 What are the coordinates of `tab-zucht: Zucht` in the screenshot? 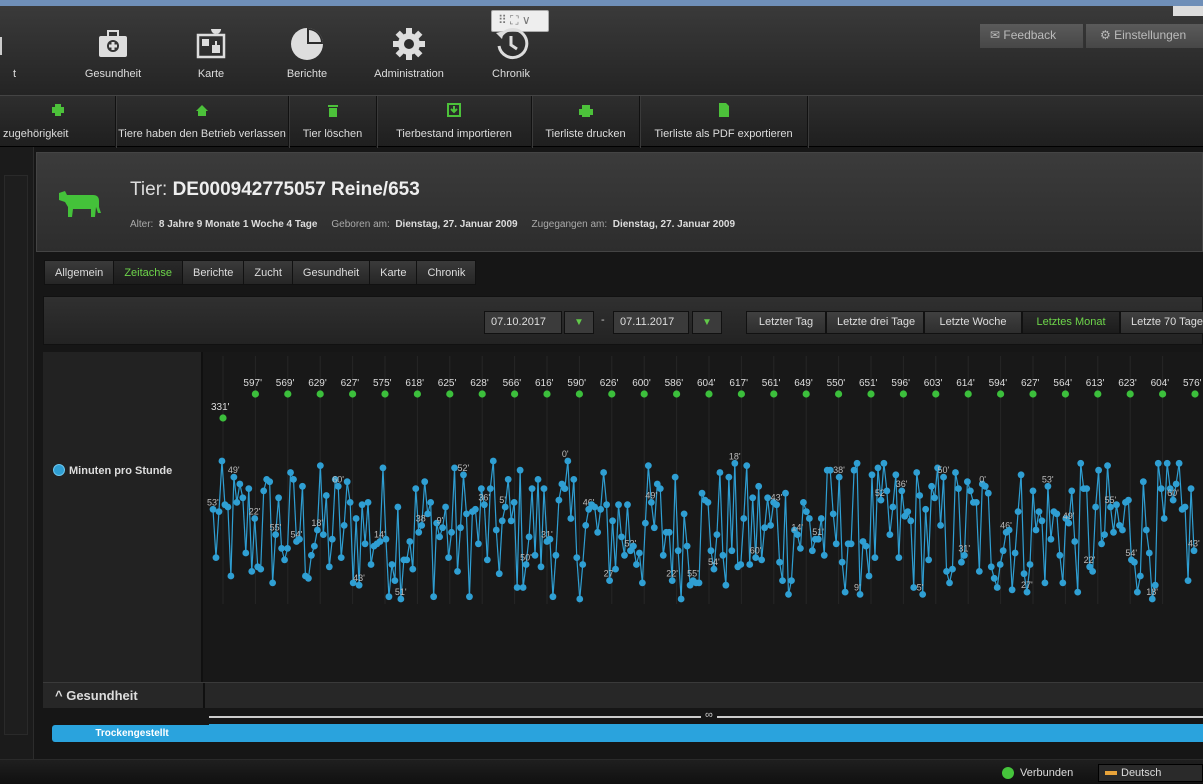 It's located at (268, 272).